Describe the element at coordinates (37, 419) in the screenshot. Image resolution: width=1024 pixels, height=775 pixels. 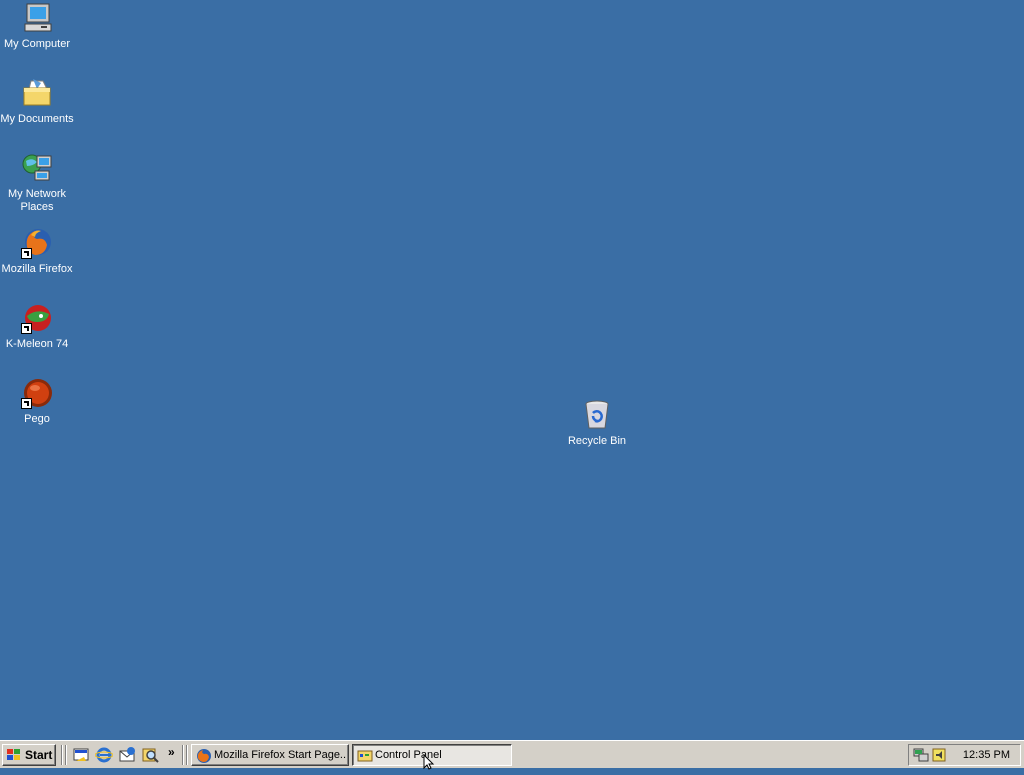
I see `desktop-icon-label: Pego` at that location.